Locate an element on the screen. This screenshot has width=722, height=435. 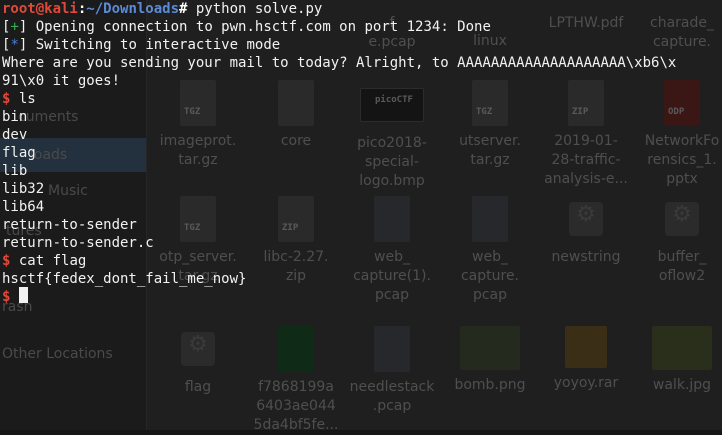
ls-output-line: lib is located at coordinates (15, 171).